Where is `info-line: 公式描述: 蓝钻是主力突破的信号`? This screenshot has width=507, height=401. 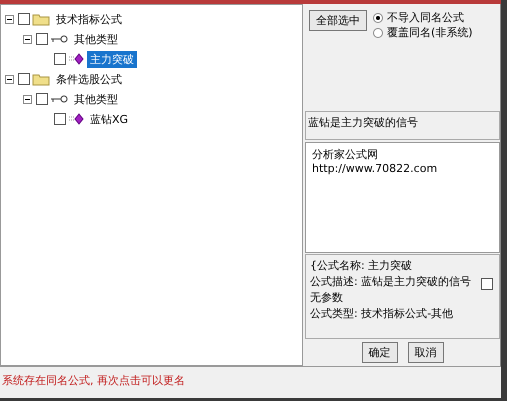 info-line: 公式描述: 蓝钻是主力突破的信号 is located at coordinates (391, 282).